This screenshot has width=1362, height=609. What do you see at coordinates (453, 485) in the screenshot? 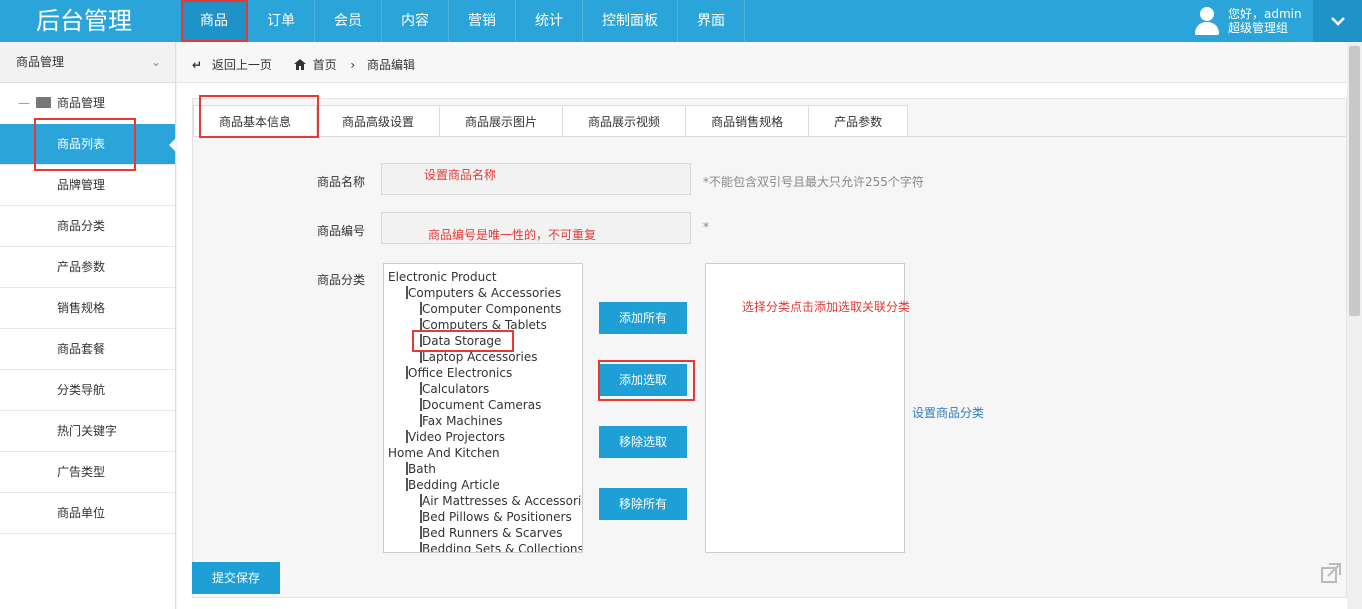
I see `category-tree-node: Bedding Article` at bounding box center [453, 485].